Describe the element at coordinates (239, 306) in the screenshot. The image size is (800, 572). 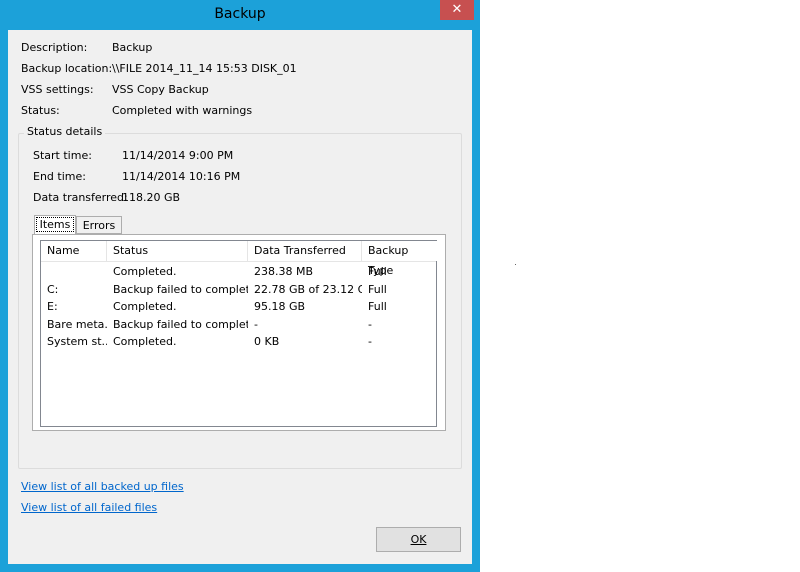
I see `table-row: E: Completed. 95.18 GB Full` at that location.